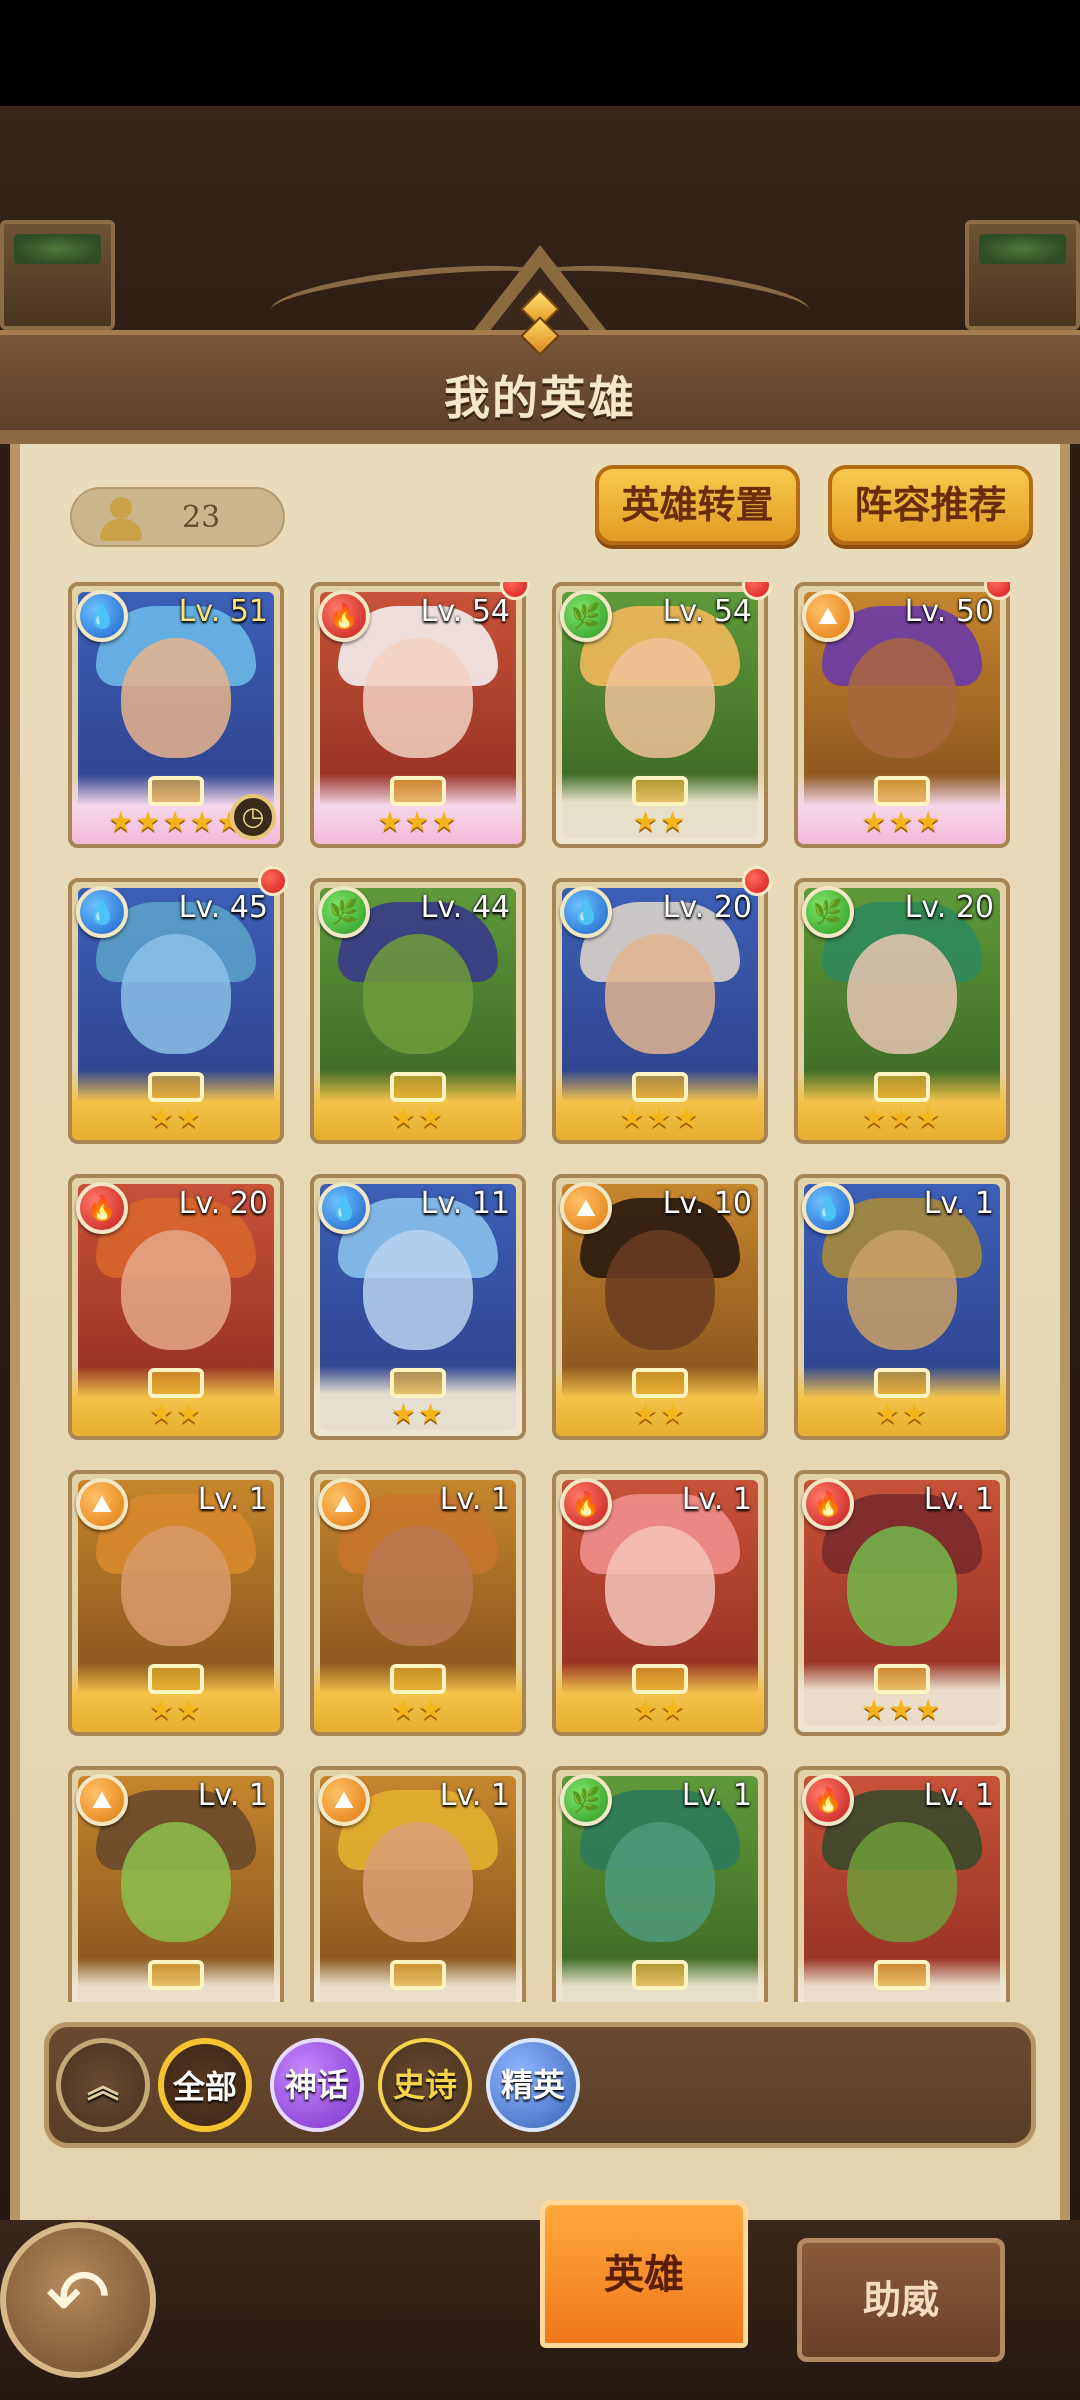  What do you see at coordinates (223, 907) in the screenshot?
I see `hero-level: Lv. 45` at bounding box center [223, 907].